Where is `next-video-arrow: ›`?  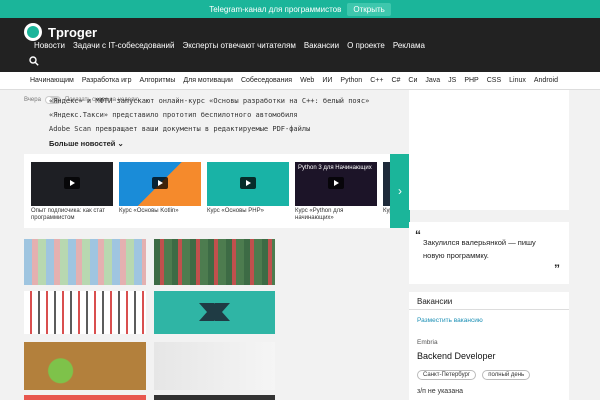 next-video-arrow: › is located at coordinates (400, 191).